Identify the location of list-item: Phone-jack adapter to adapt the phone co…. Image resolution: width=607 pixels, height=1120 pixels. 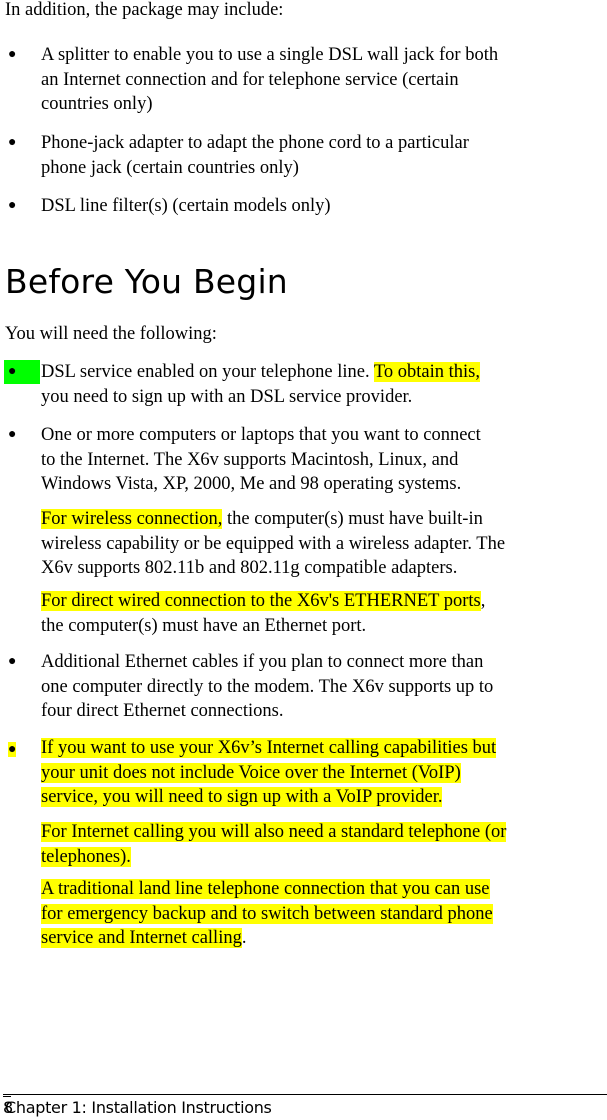
(322, 155).